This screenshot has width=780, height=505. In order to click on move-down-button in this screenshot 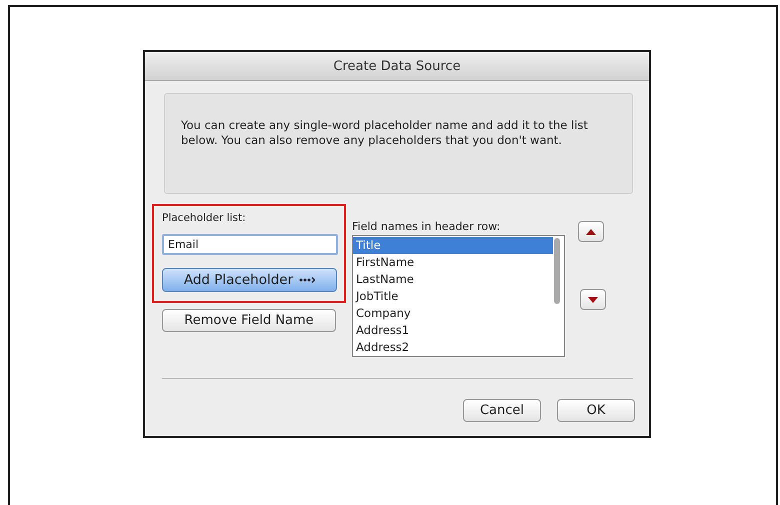, I will do `click(593, 299)`.